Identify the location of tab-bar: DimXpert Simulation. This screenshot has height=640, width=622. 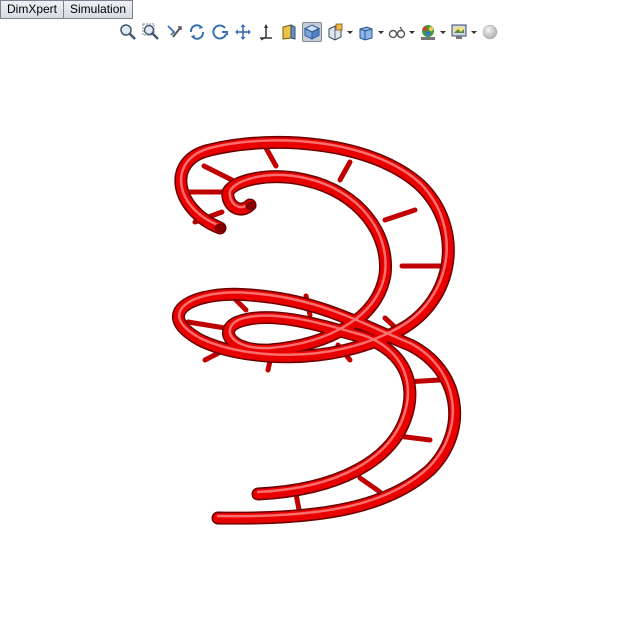
(67, 9).